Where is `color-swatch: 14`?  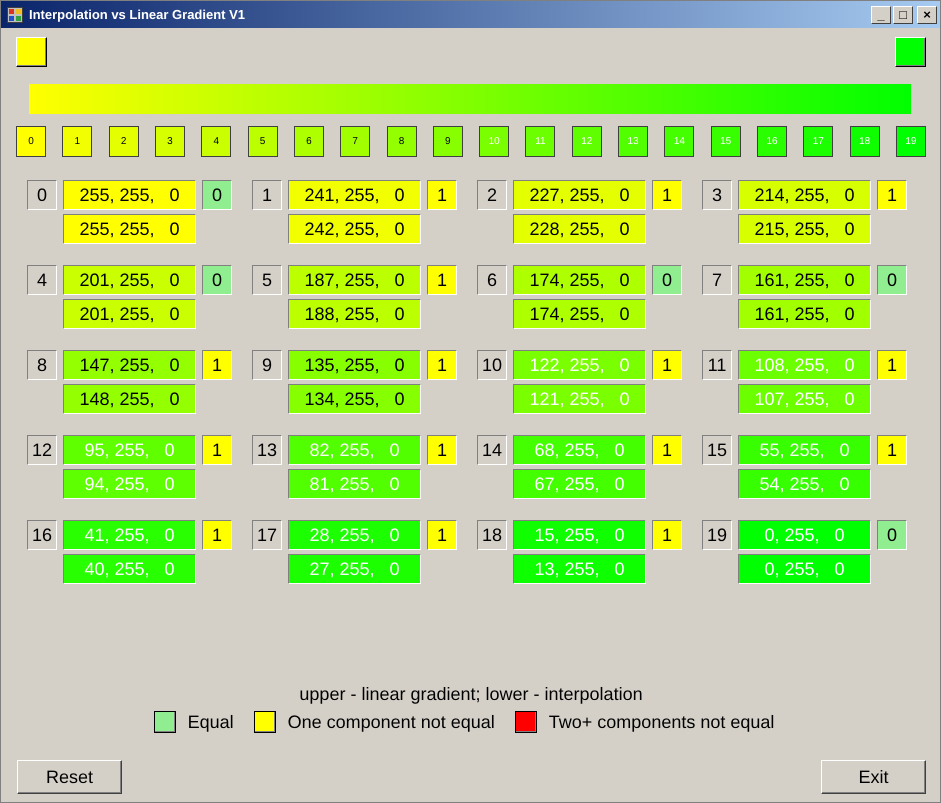 color-swatch: 14 is located at coordinates (679, 141).